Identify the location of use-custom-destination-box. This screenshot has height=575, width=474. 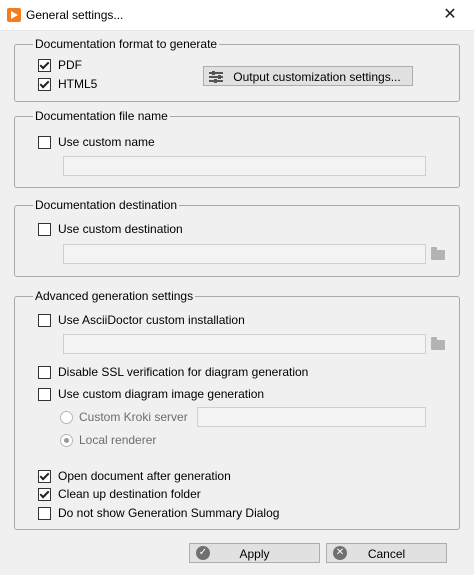
(44, 229).